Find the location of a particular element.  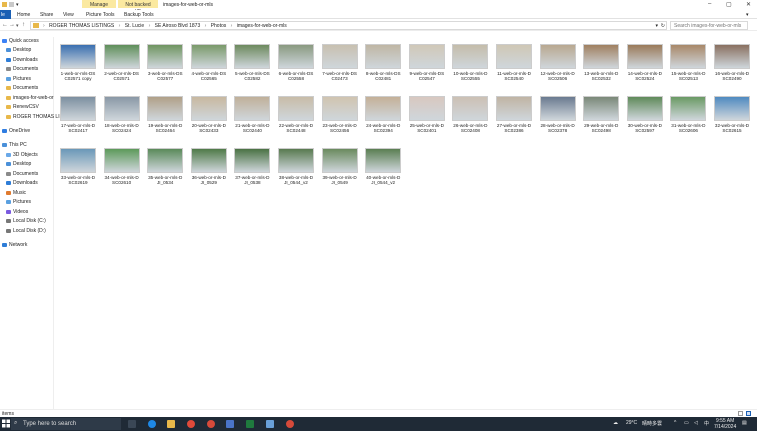

up-arrow-icon: ↑ is located at coordinates (23, 25).